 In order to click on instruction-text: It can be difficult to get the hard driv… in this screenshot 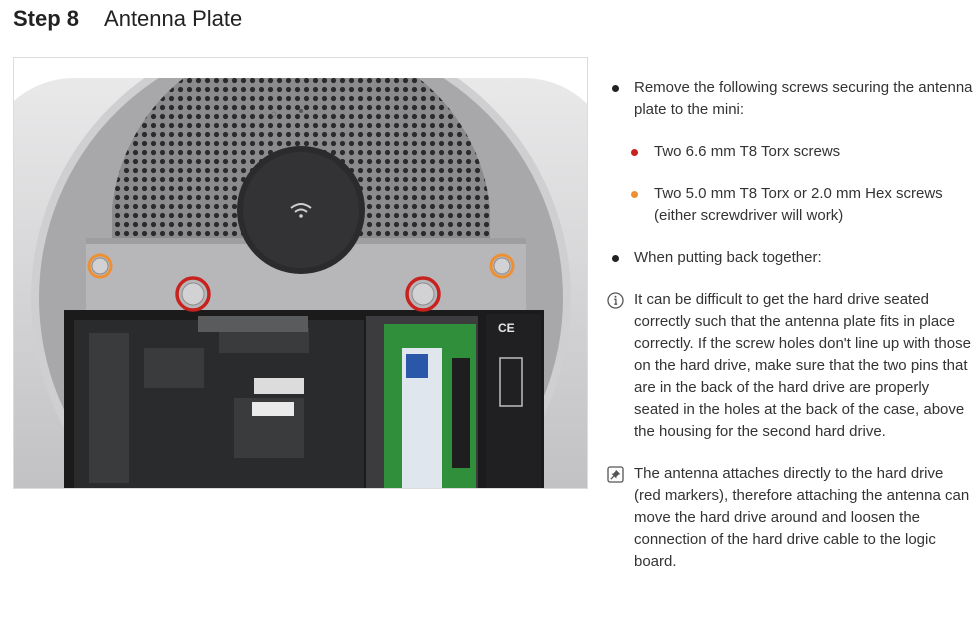, I will do `click(802, 365)`.